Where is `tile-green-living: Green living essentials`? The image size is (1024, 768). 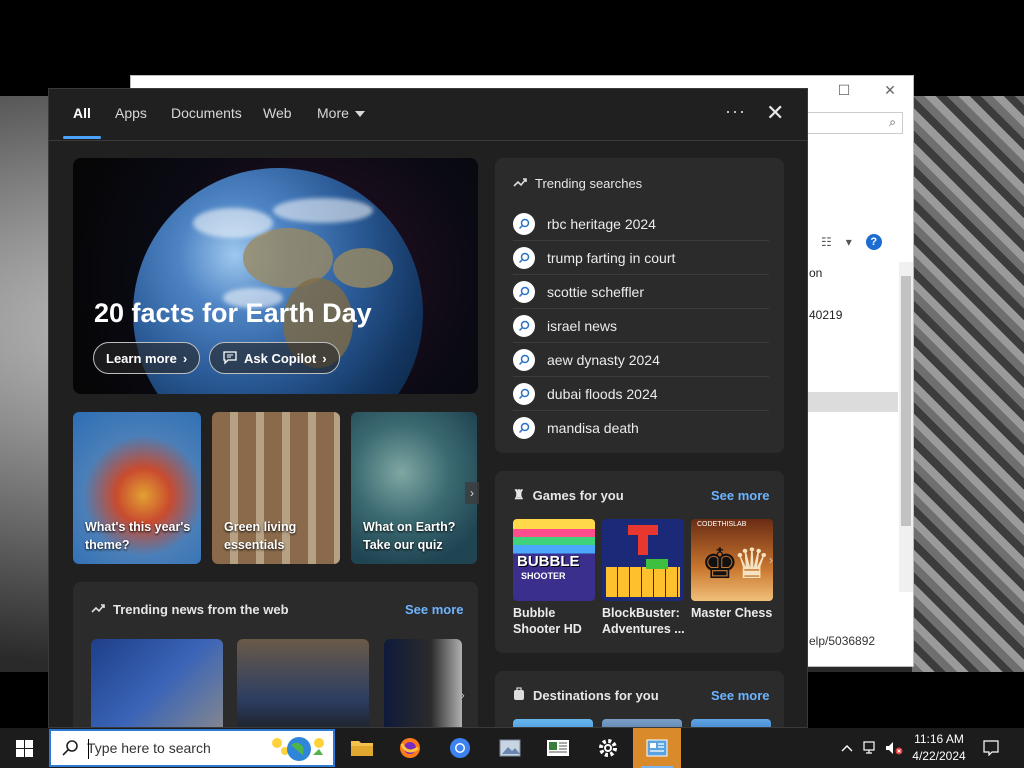
tile-green-living: Green living essentials is located at coordinates (276, 488).